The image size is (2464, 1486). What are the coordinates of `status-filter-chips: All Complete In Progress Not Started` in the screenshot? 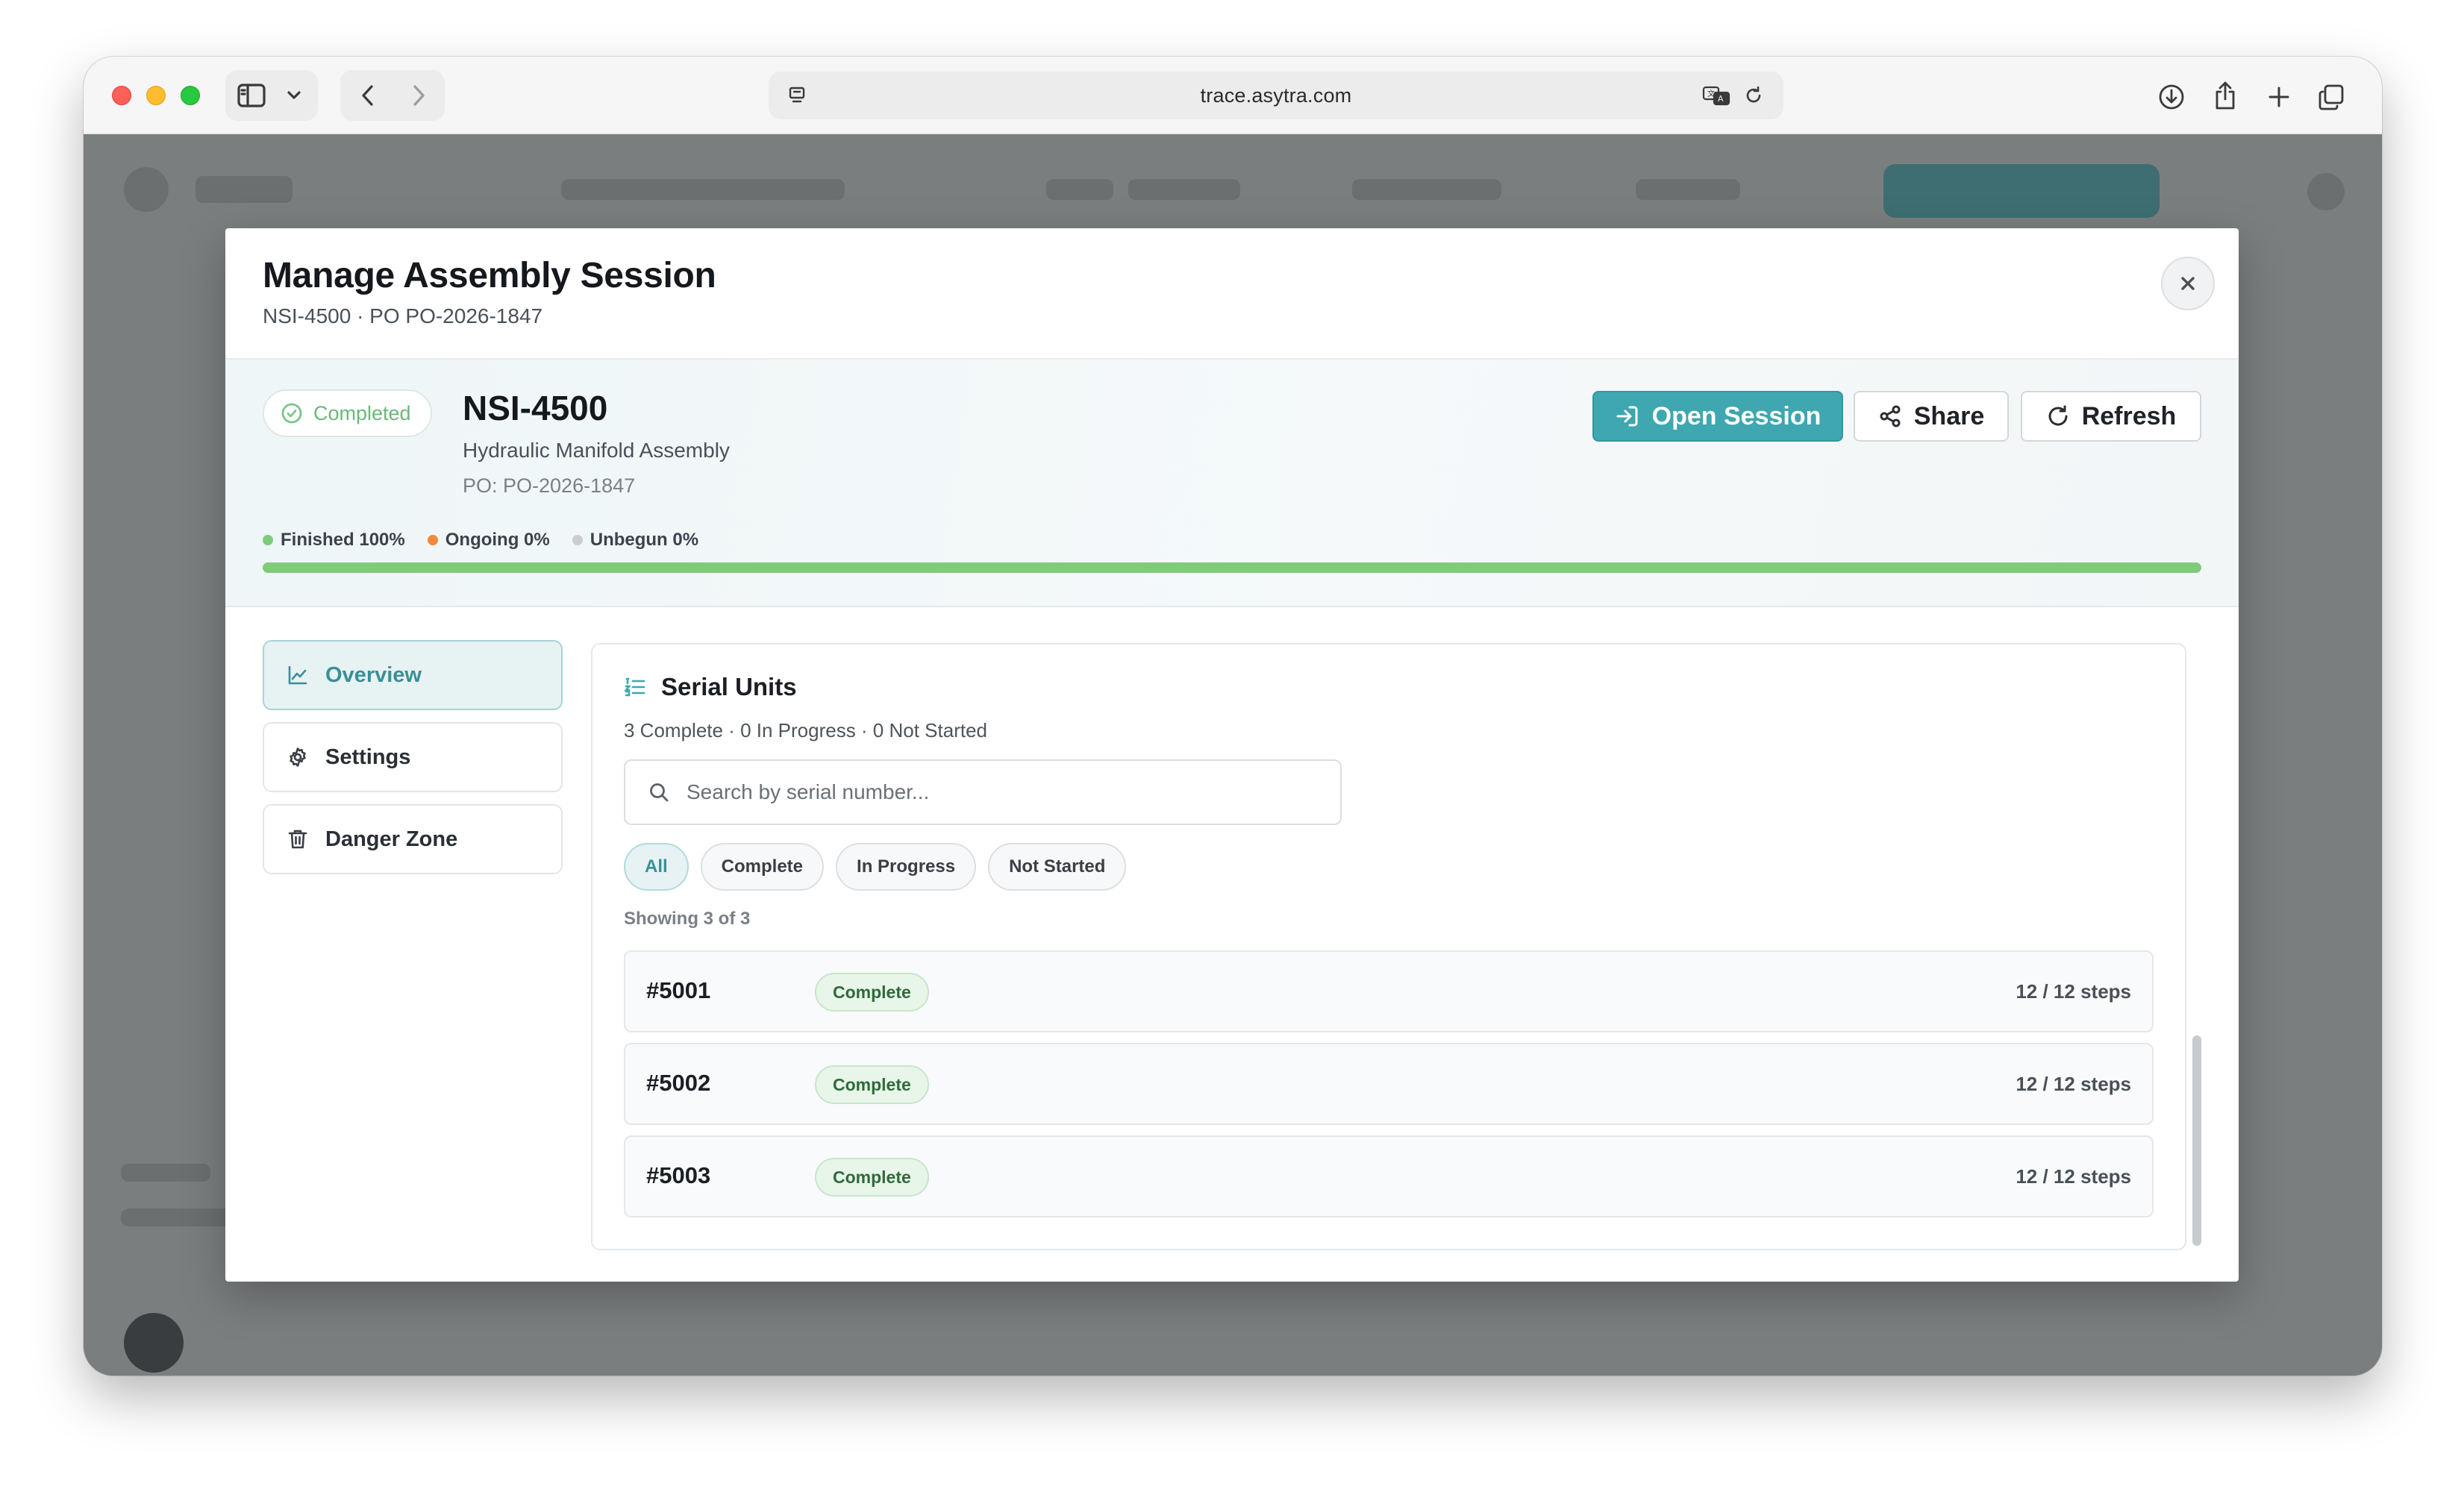 It's located at (875, 867).